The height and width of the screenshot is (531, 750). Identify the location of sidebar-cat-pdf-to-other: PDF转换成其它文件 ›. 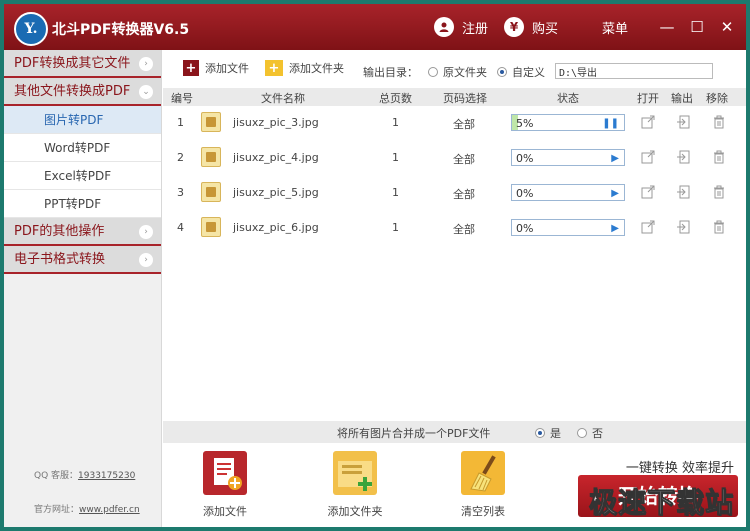
(82, 64).